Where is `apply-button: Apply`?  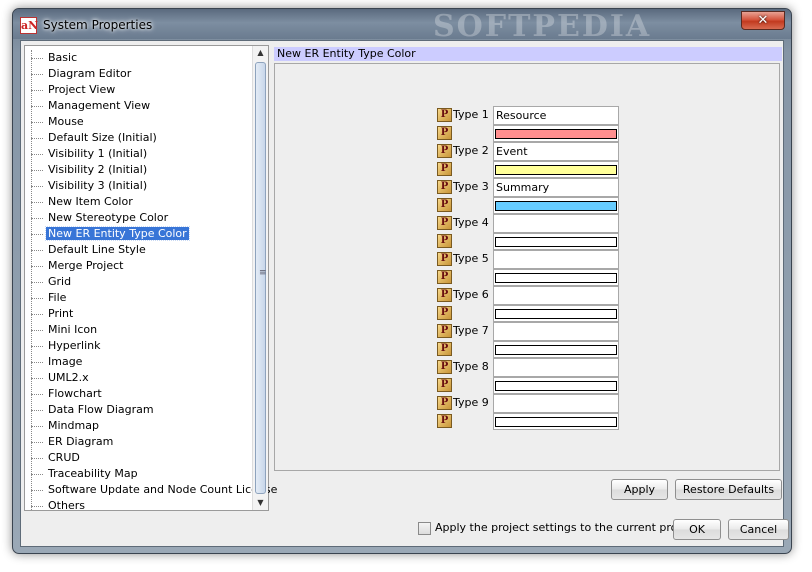 apply-button: Apply is located at coordinates (639, 489).